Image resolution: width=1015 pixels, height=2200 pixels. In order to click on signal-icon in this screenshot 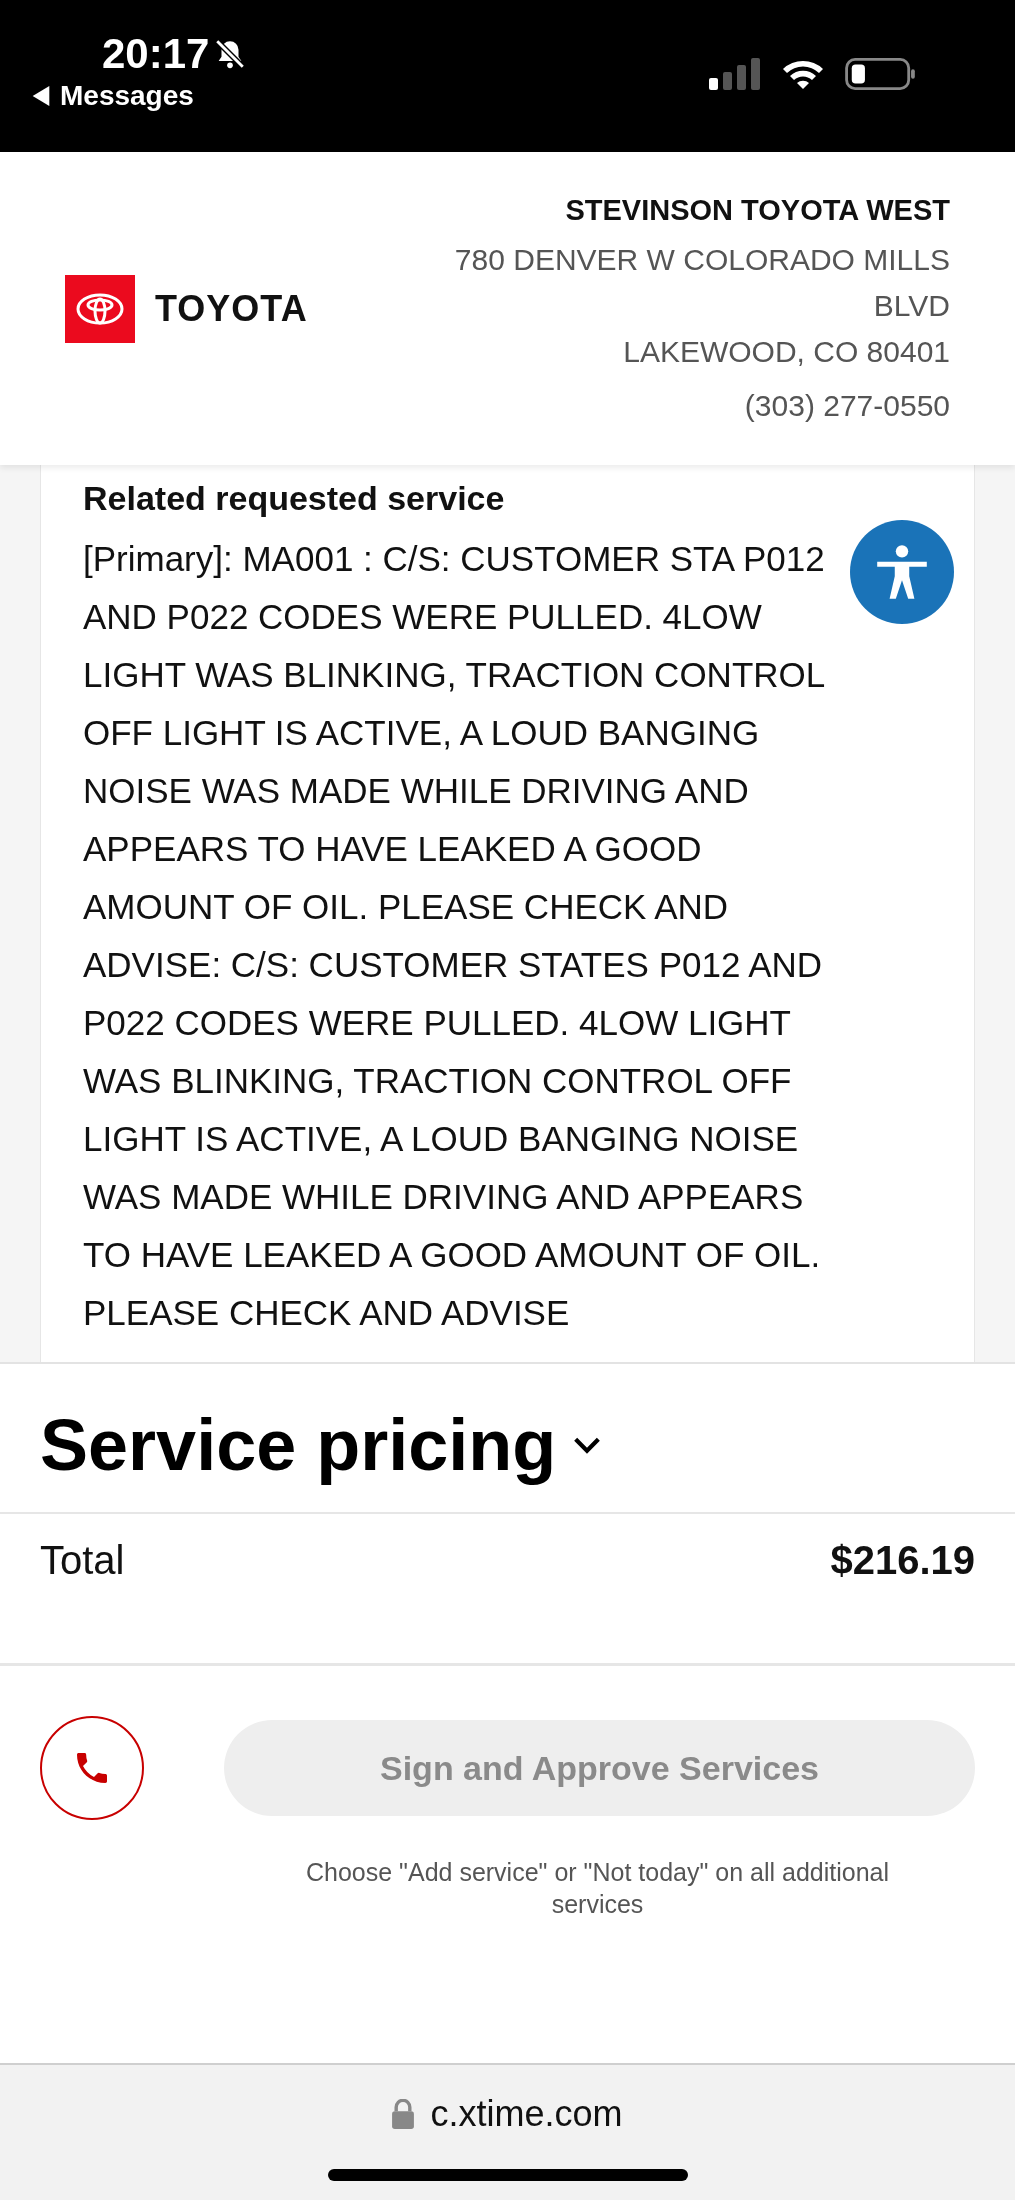, I will do `click(735, 74)`.